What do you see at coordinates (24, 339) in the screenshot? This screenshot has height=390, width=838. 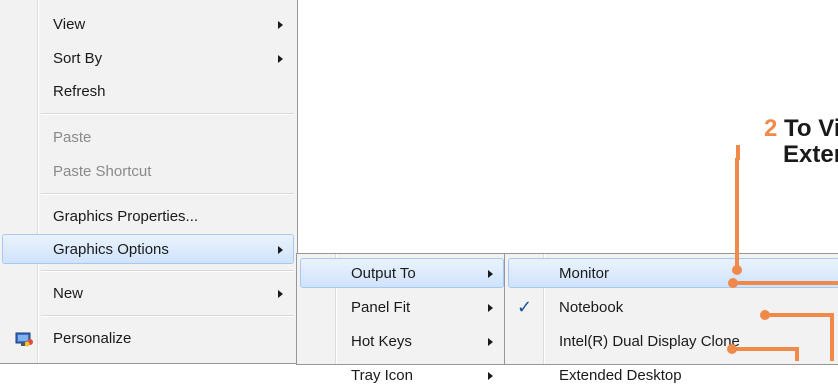 I see `personalize-icon` at bounding box center [24, 339].